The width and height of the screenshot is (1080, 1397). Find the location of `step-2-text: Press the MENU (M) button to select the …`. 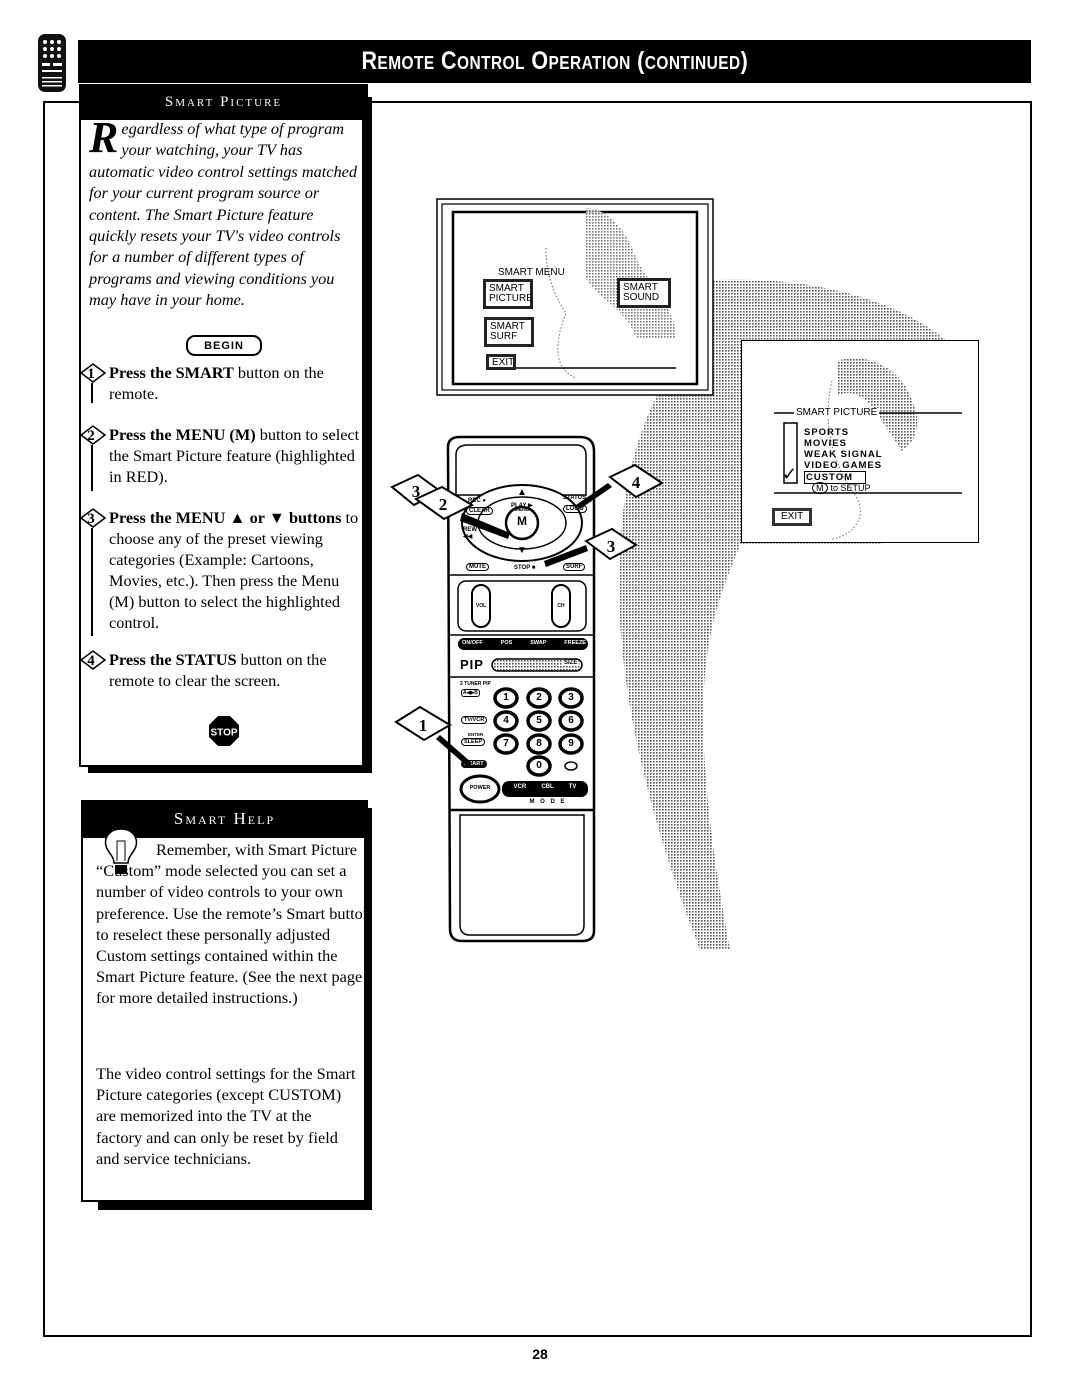

step-2-text: Press the MENU (M) button to select the … is located at coordinates (235, 455).